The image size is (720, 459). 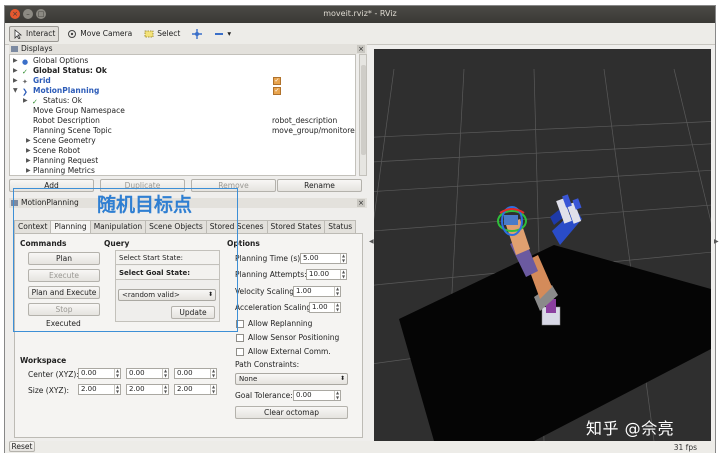 I want to click on tree-row-motion-planning: ▼ ❯ MotionPlanning ✓, so click(x=182, y=91).